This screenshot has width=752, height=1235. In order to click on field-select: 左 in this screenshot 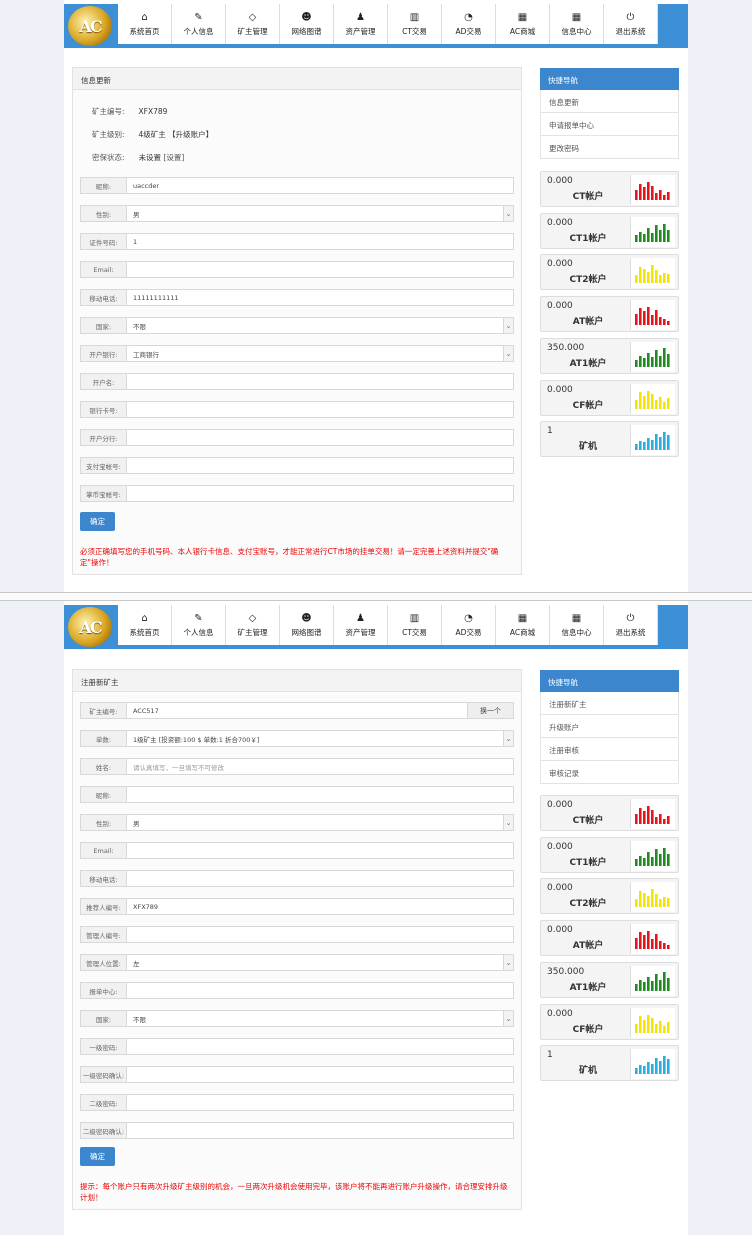, I will do `click(315, 962)`.